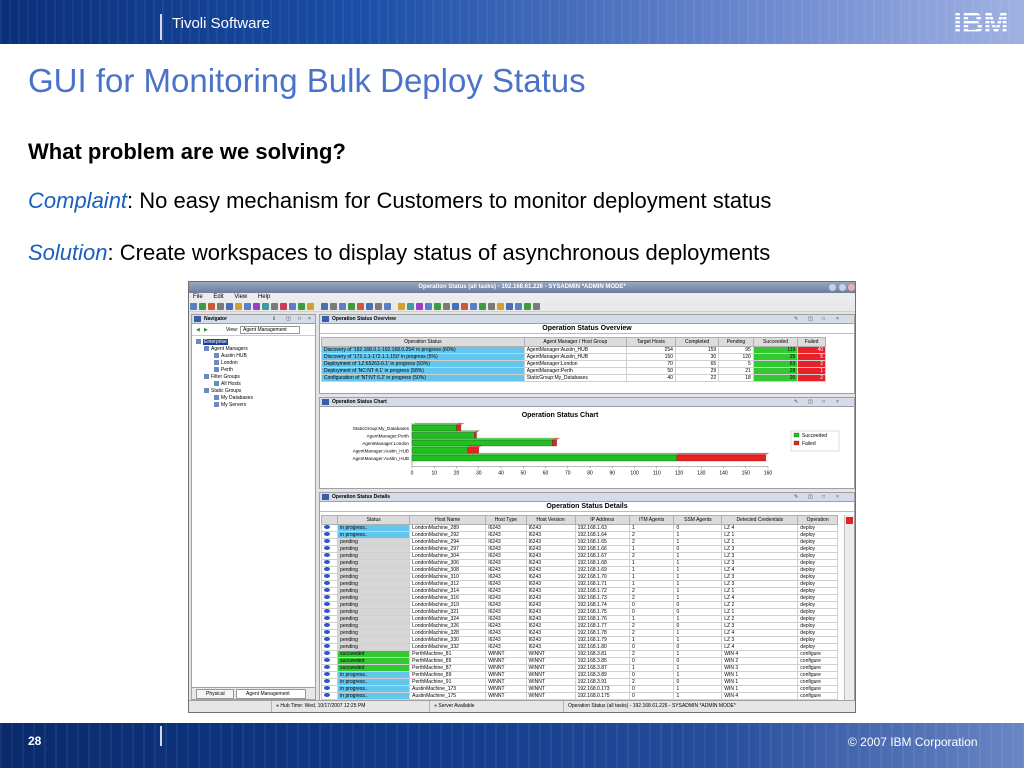  Describe the element at coordinates (218, 297) in the screenshot. I see `menu-edit: Edit` at that location.